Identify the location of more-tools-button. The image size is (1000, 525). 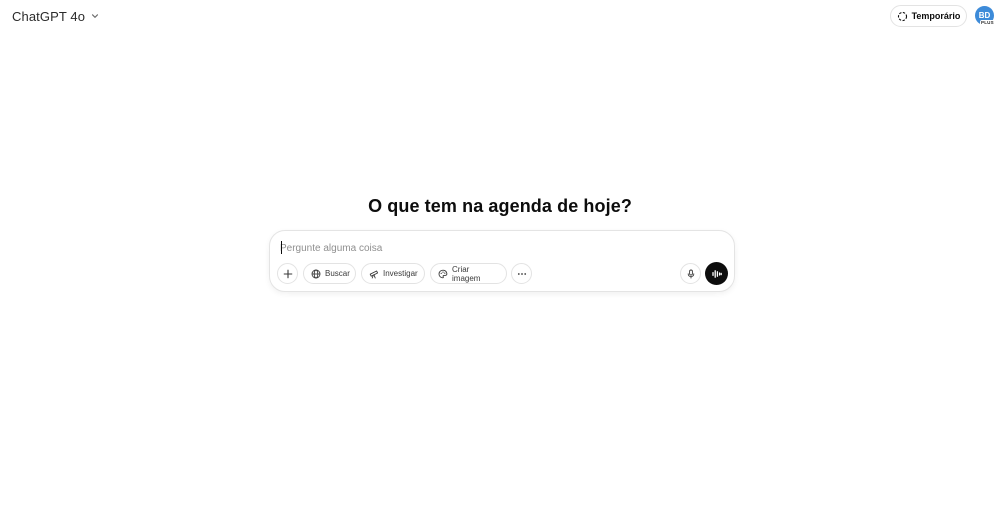
(521, 273).